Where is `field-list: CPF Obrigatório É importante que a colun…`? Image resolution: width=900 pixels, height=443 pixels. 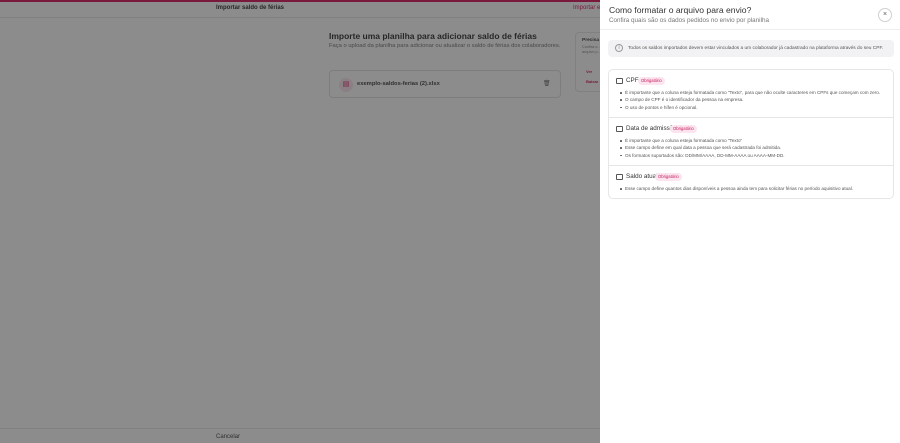 field-list: CPF Obrigatório É importante que a colun… is located at coordinates (751, 134).